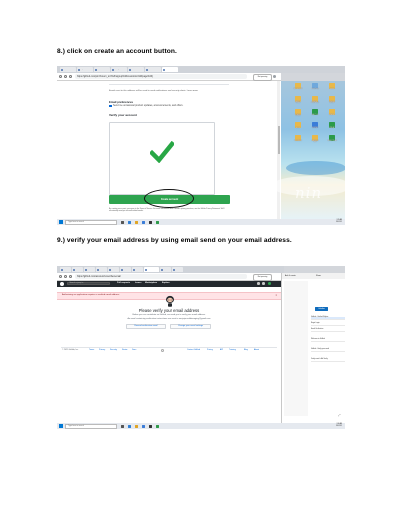 The height and width of the screenshot is (520, 404). Describe the element at coordinates (136, 69) in the screenshot. I see `browser-tab: Github` at that location.